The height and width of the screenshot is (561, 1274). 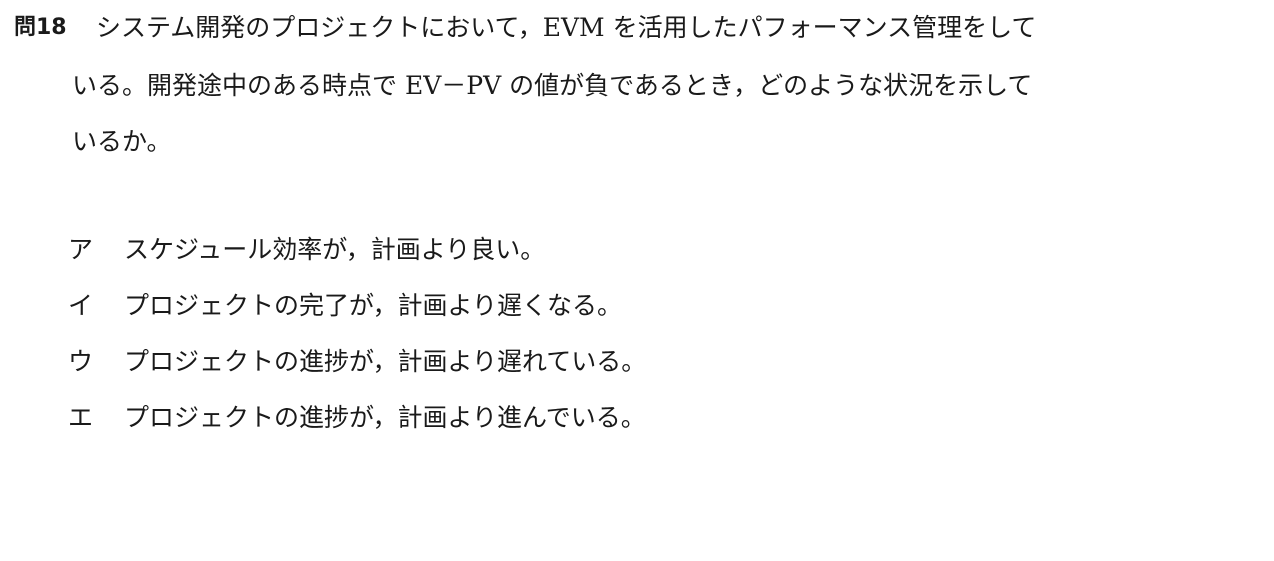 What do you see at coordinates (81, 417) in the screenshot?
I see `choice-letter: エ` at bounding box center [81, 417].